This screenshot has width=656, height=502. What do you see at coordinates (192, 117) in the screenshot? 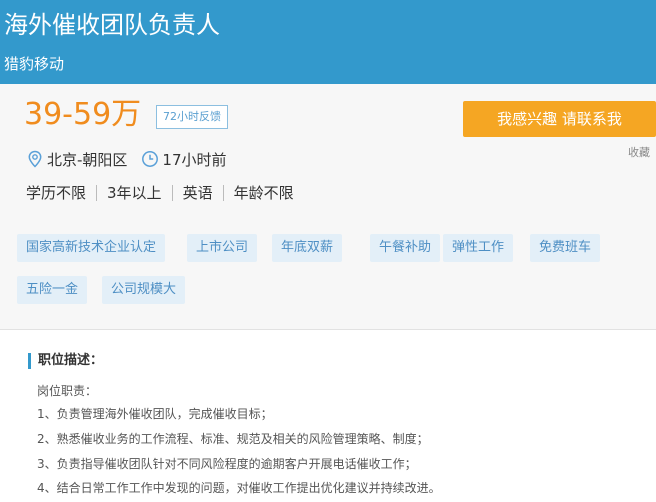
I see `feedback-badge: 72小时反馈` at bounding box center [192, 117].